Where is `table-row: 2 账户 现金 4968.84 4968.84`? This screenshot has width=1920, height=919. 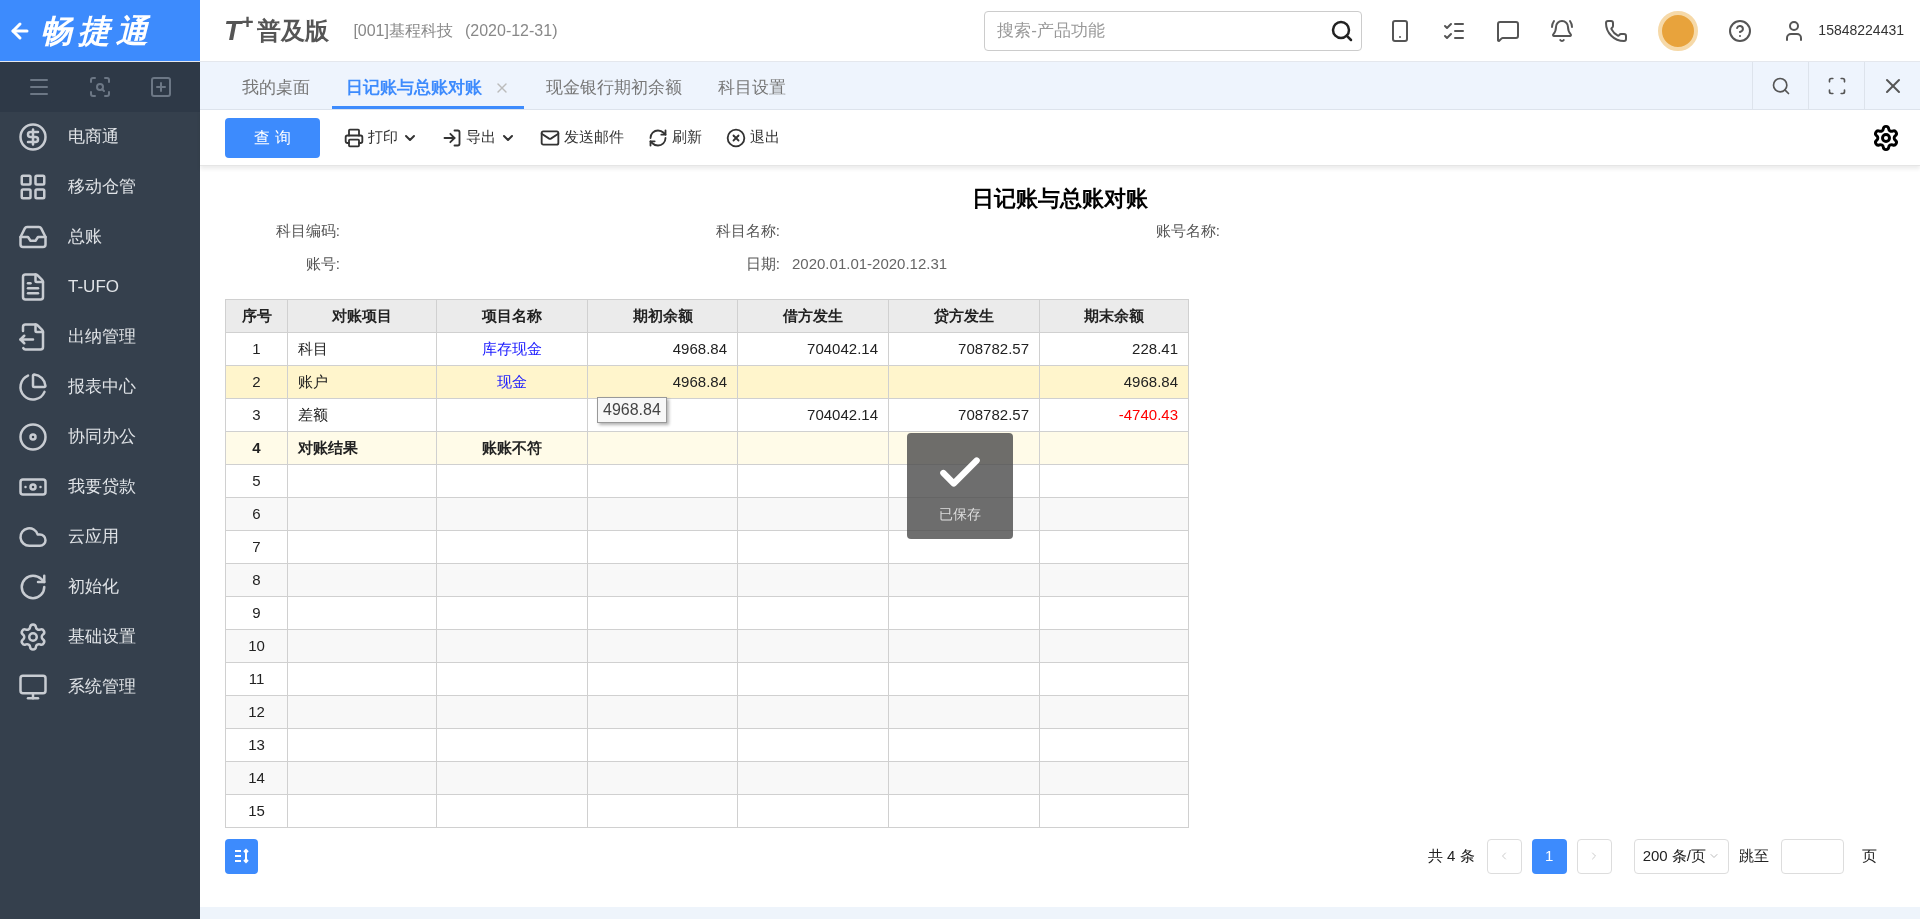 table-row: 2 账户 现金 4968.84 4968.84 is located at coordinates (707, 382).